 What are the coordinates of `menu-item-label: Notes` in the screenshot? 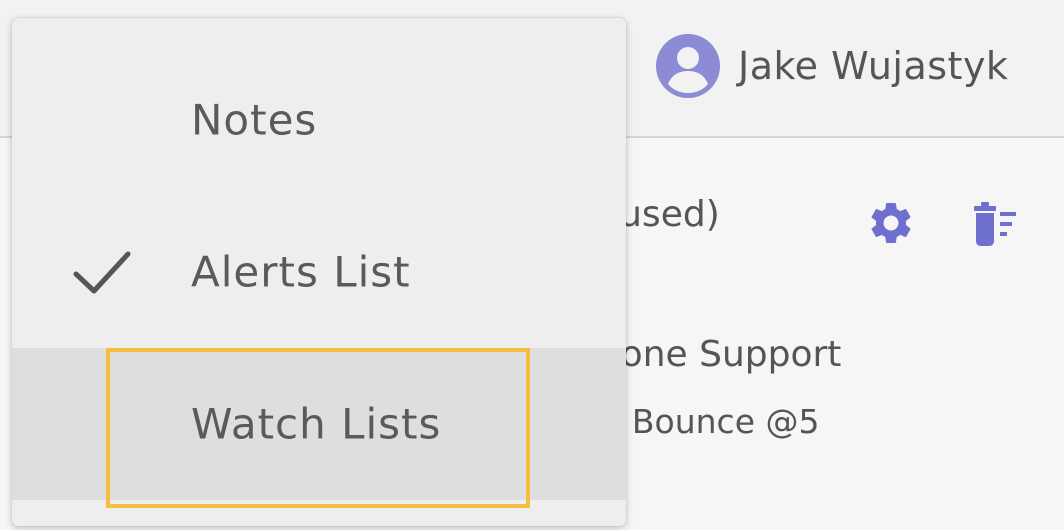 It's located at (254, 120).